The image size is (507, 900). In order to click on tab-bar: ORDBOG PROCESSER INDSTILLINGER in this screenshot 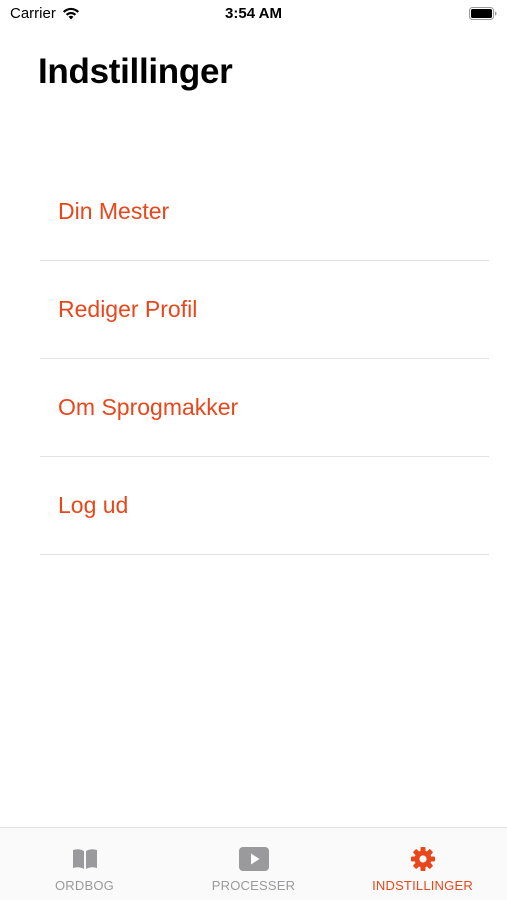, I will do `click(253, 863)`.